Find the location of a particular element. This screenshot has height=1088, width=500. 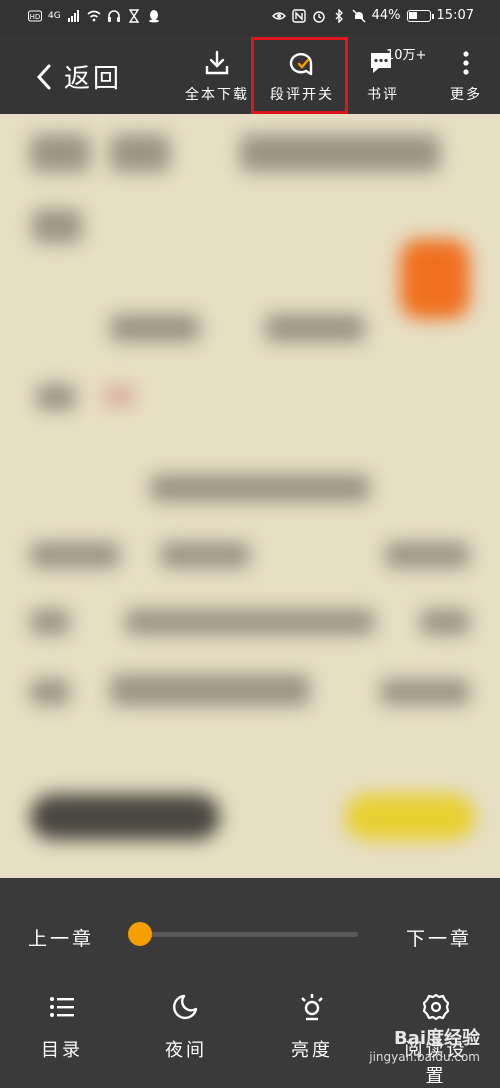

watermark: Bai度经验 jingyan.baidu.com is located at coordinates (424, 1044).